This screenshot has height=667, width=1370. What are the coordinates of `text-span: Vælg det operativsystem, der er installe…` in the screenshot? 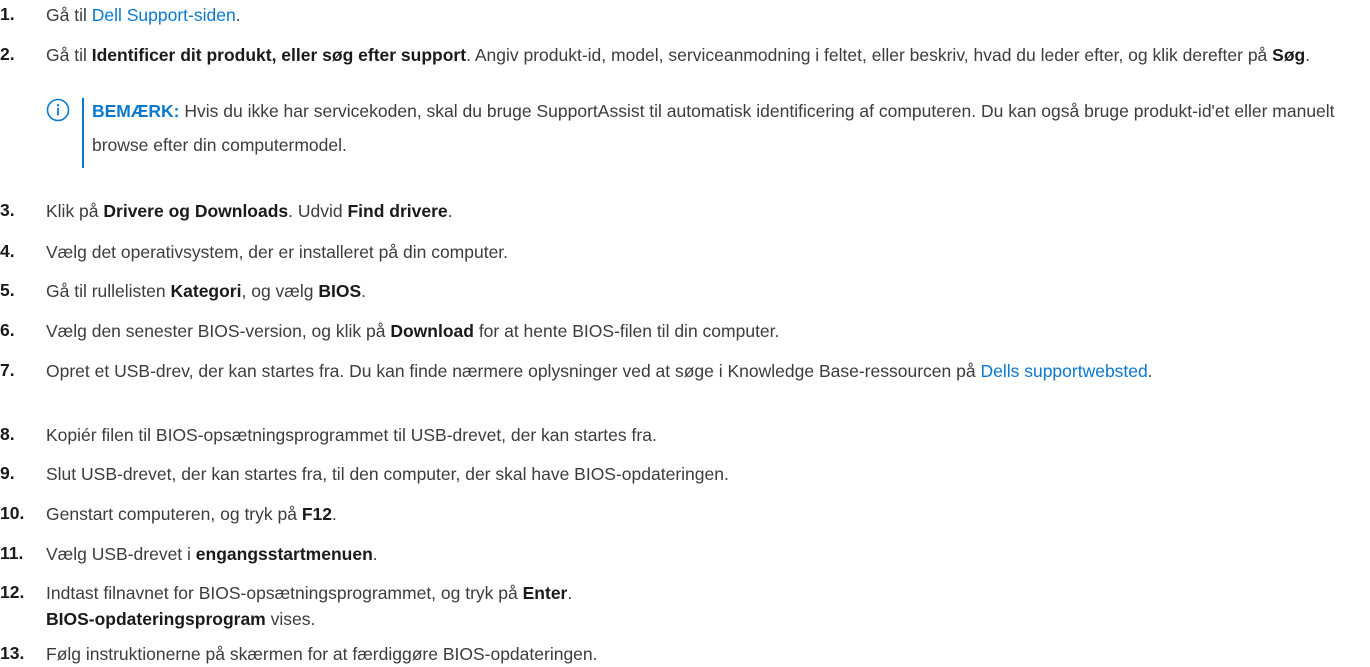 It's located at (277, 252).